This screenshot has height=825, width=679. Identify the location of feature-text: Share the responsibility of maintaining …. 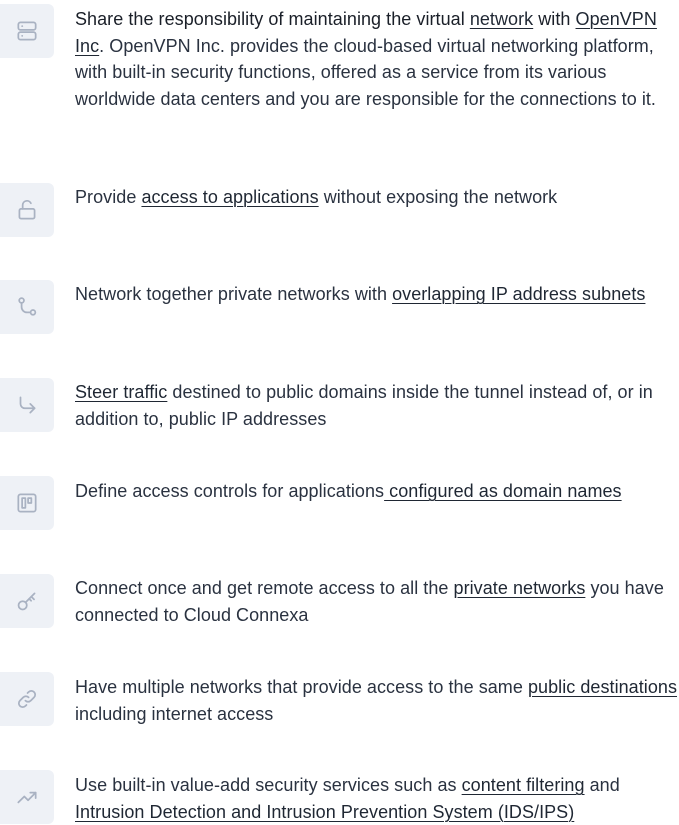
(377, 59).